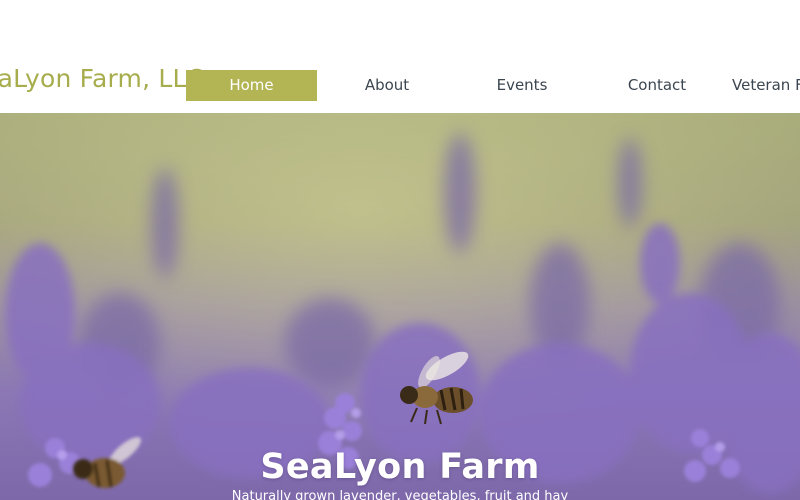  What do you see at coordinates (102, 78) in the screenshot?
I see `site-title: SeaLyon Farm, LLC` at bounding box center [102, 78].